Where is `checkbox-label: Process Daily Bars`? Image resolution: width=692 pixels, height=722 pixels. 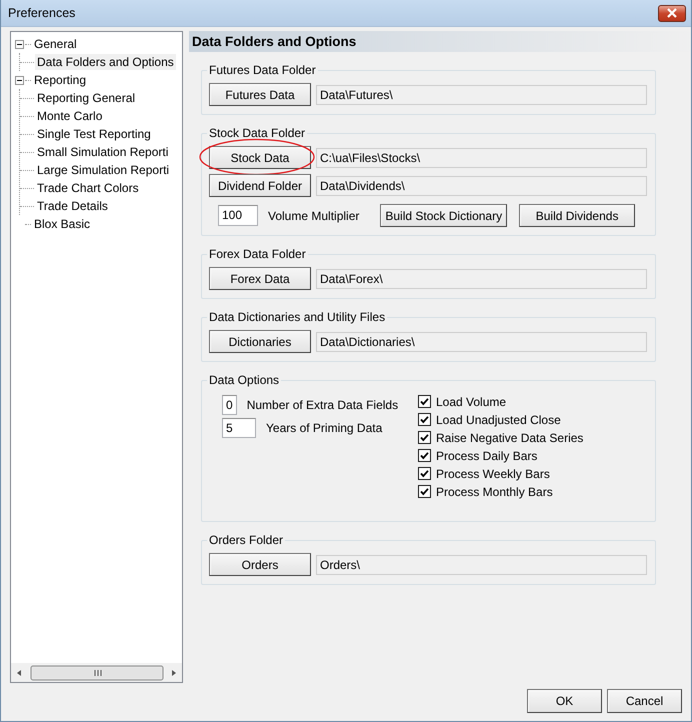 checkbox-label: Process Daily Bars is located at coordinates (487, 455).